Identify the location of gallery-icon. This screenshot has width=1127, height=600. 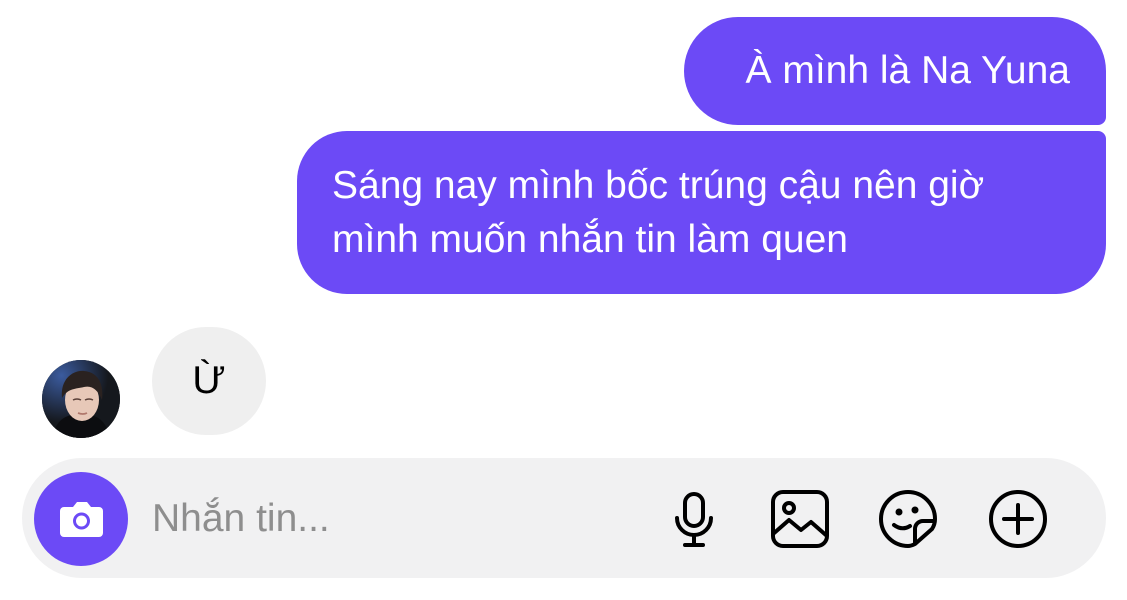
(800, 519).